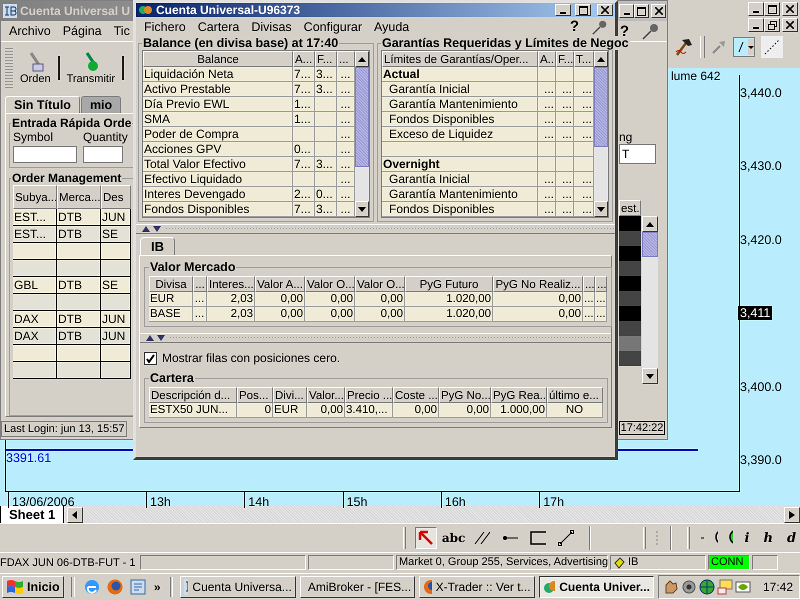 The image size is (800, 600). What do you see at coordinates (772, 25) in the screenshot?
I see `restore-button` at bounding box center [772, 25].